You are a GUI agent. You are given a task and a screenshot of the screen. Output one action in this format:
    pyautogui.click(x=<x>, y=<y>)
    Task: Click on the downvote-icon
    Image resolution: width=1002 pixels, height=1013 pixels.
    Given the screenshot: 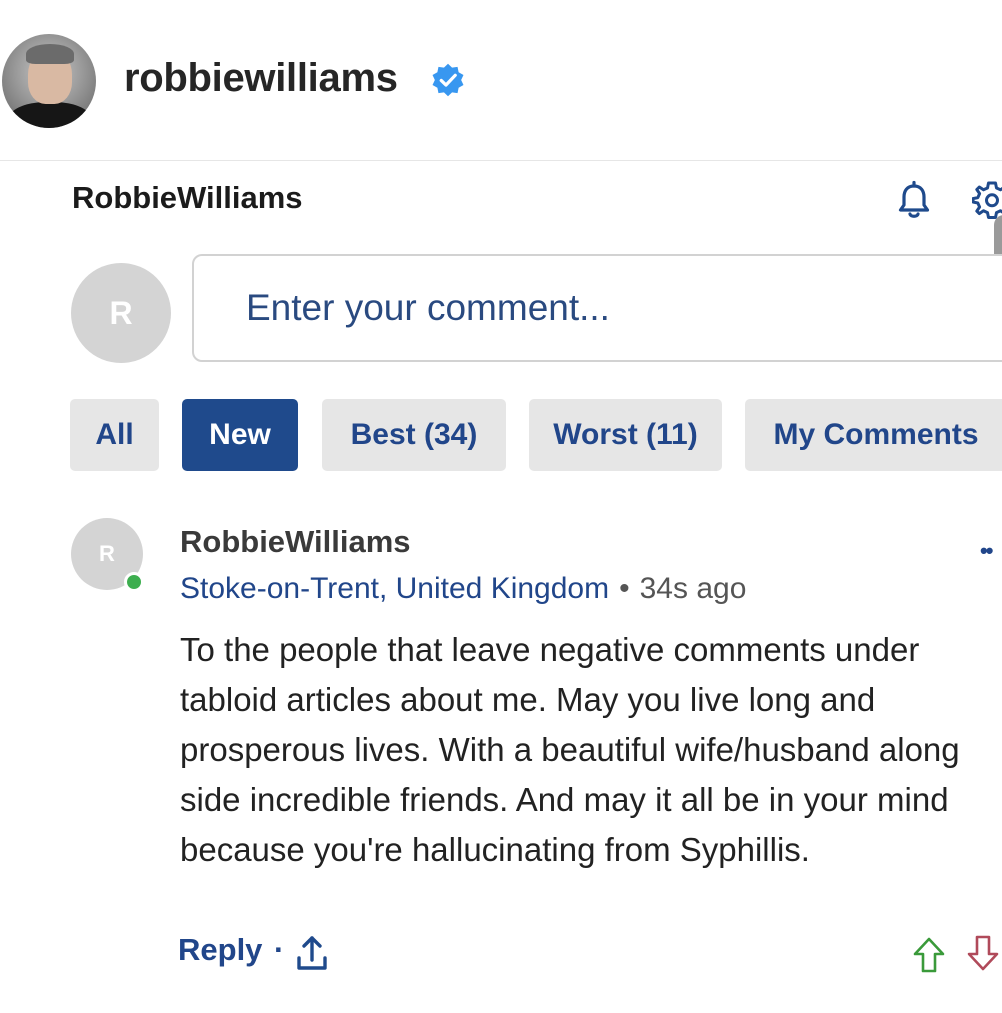 What is the action you would take?
    pyautogui.click(x=983, y=953)
    